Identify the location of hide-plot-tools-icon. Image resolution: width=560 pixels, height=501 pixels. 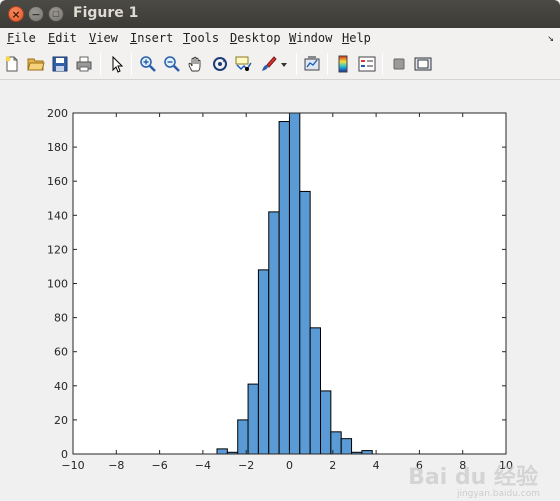
(399, 64).